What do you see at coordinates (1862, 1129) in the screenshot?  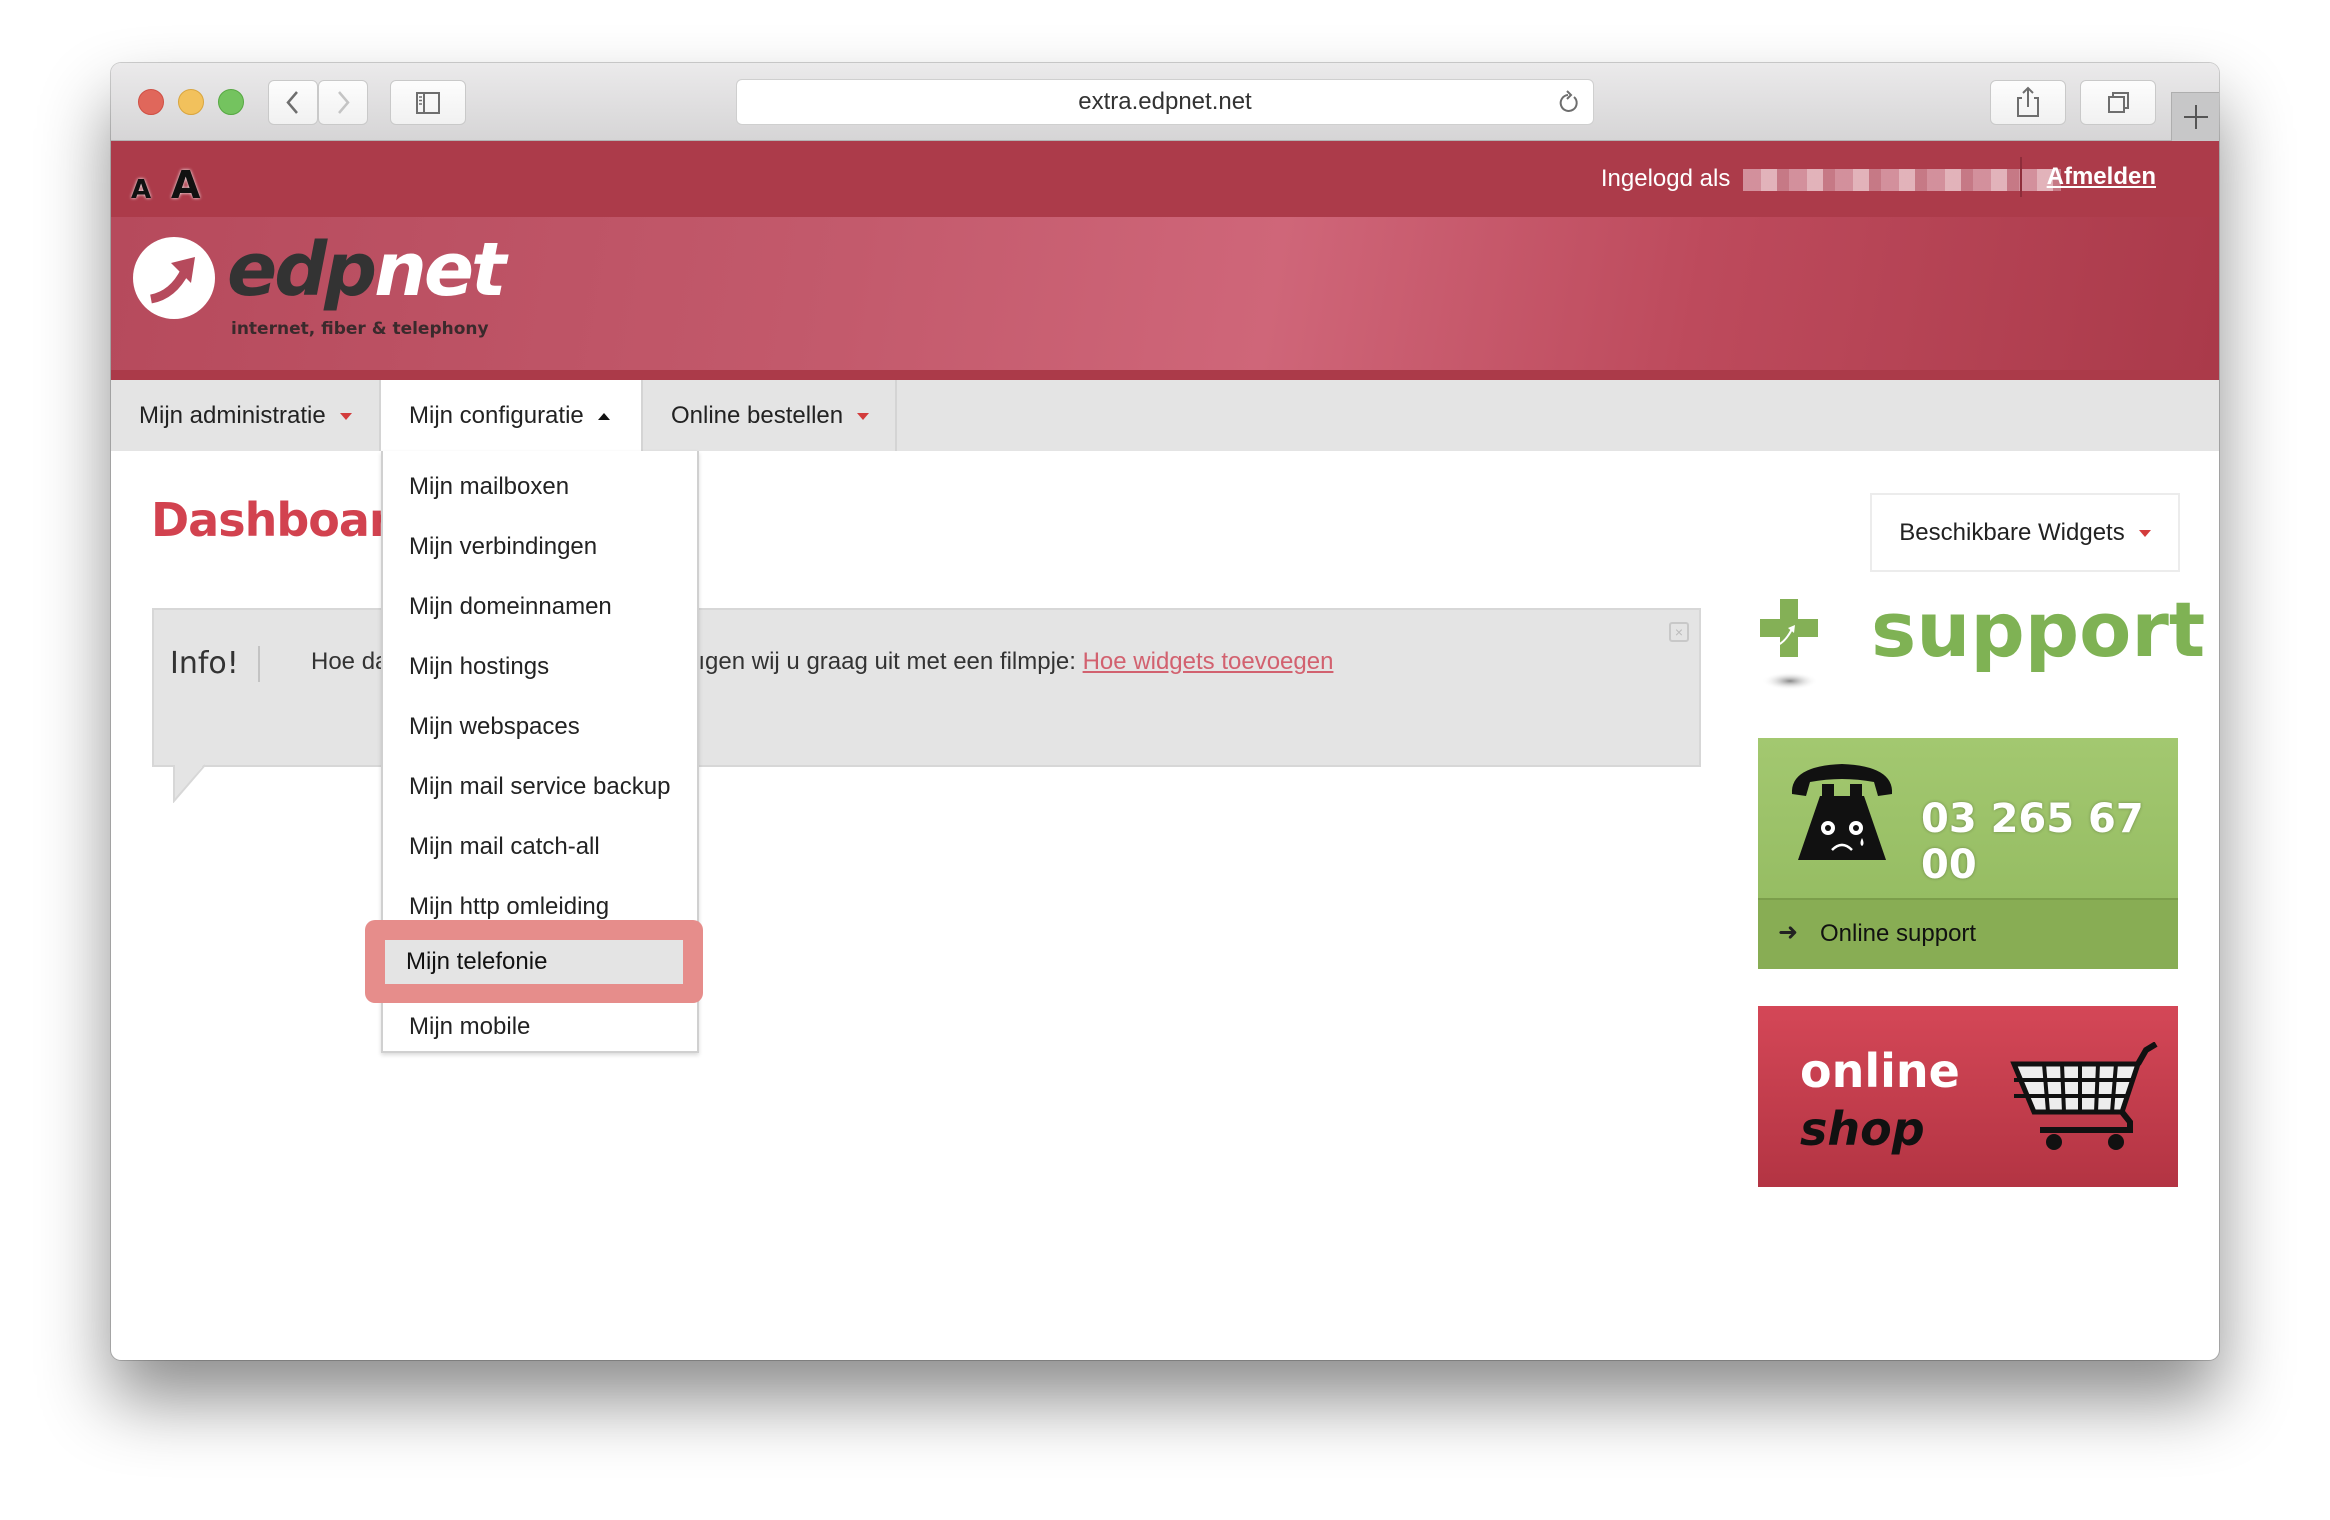 I see `shop-line-shop: shop` at bounding box center [1862, 1129].